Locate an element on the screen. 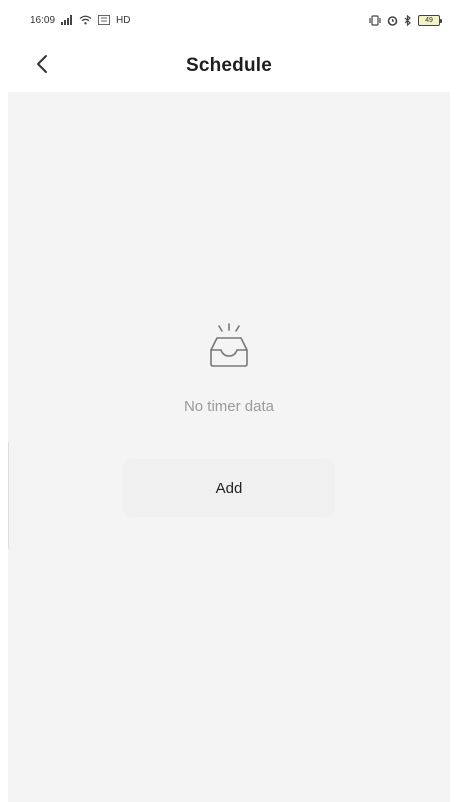 The height and width of the screenshot is (802, 458). page-title: Schedule is located at coordinates (229, 65).